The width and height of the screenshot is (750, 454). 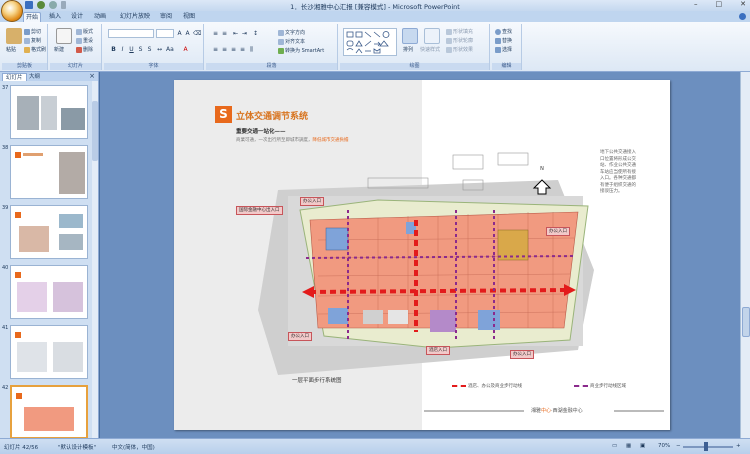 What do you see at coordinates (498, 49) in the screenshot?
I see `select-icon` at bounding box center [498, 49].